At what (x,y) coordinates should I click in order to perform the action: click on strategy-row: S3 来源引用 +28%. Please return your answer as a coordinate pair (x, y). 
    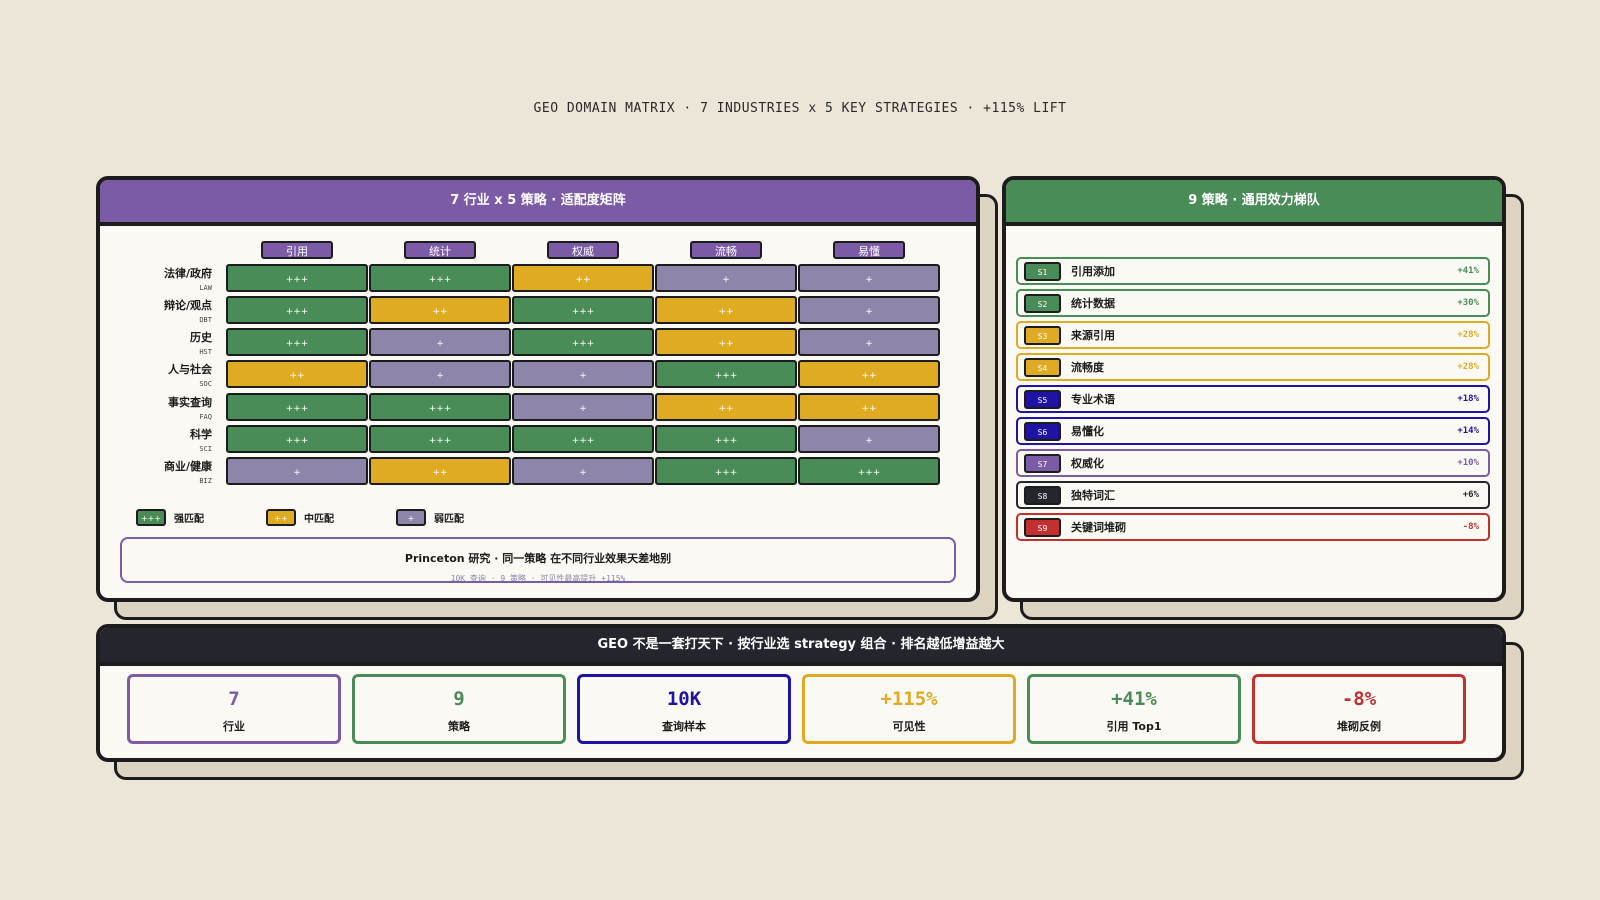
    Looking at the image, I should click on (1253, 335).